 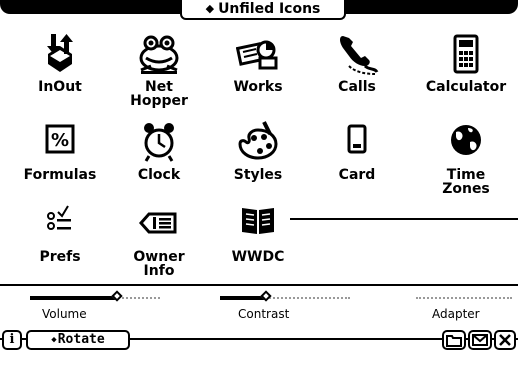 What do you see at coordinates (464, 298) in the screenshot?
I see `adapter-track` at bounding box center [464, 298].